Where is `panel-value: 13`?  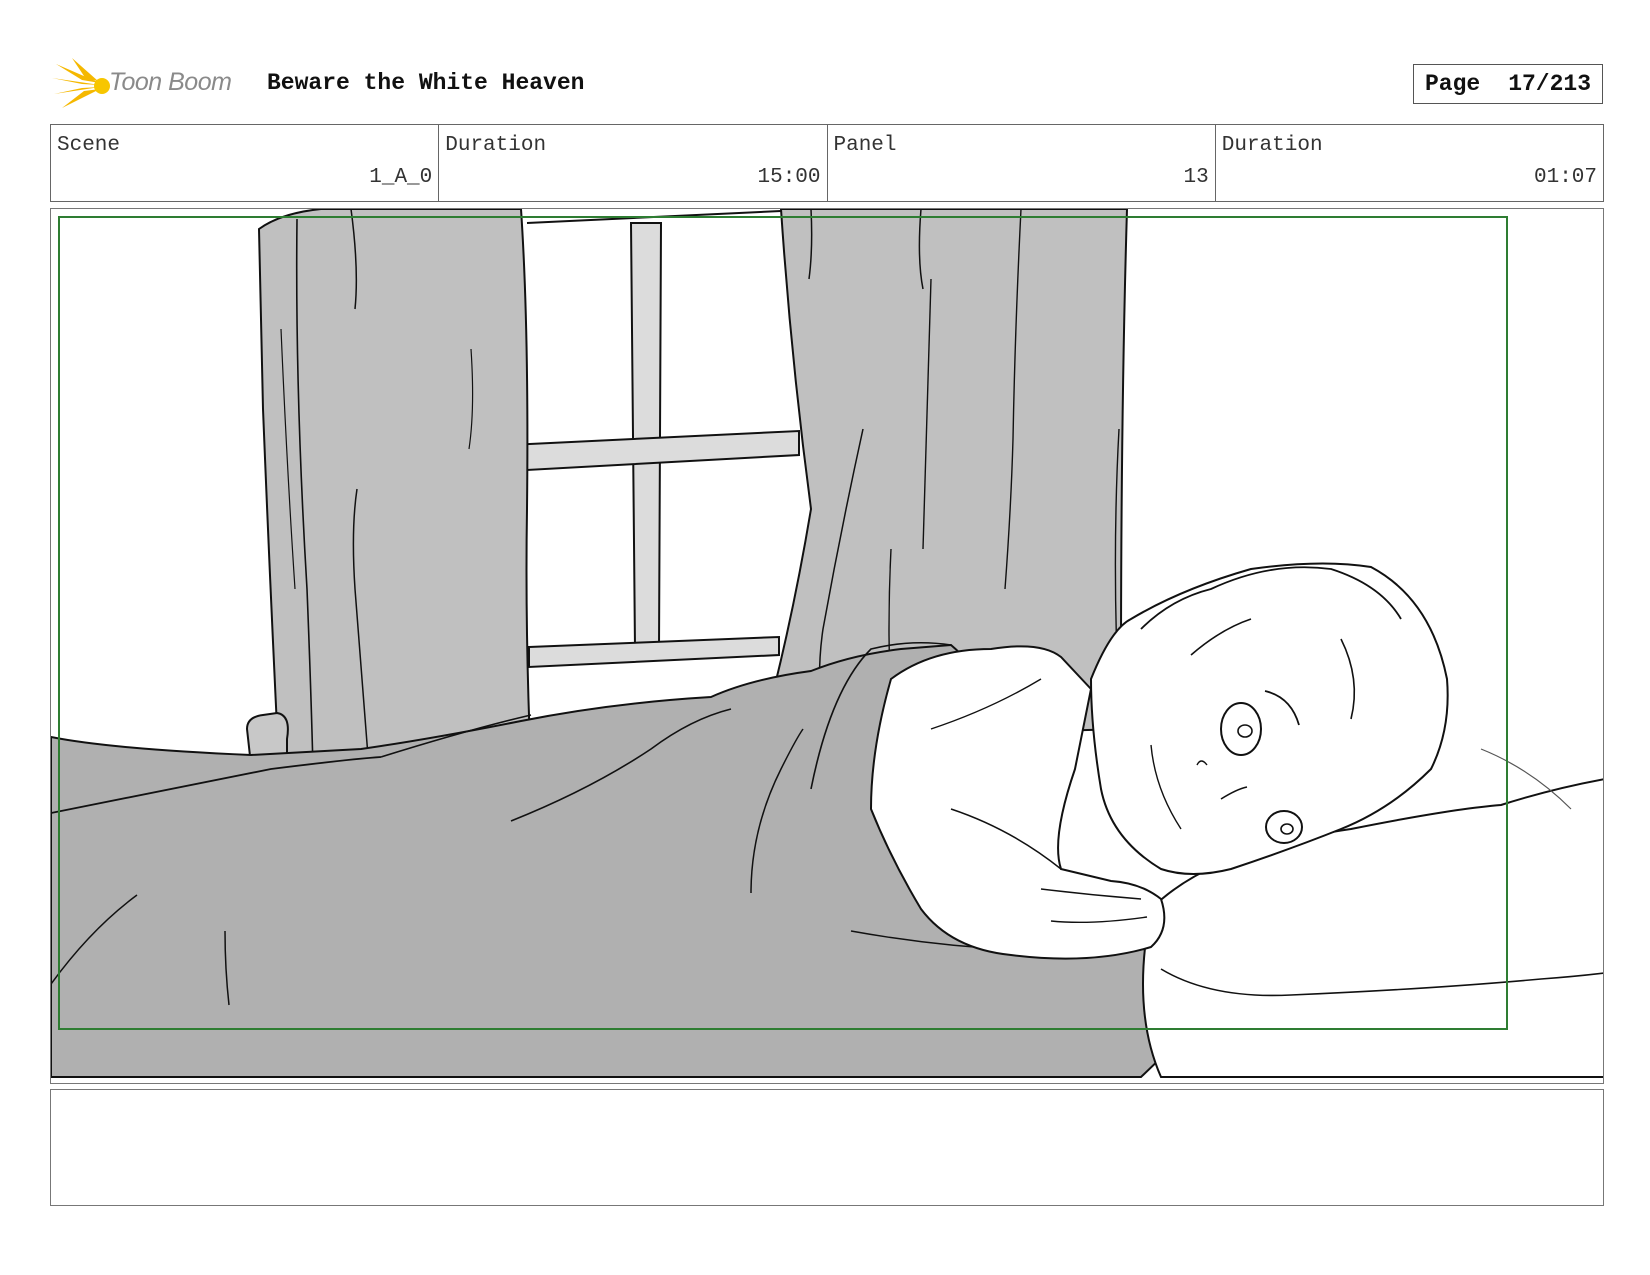 panel-value: 13 is located at coordinates (1196, 177).